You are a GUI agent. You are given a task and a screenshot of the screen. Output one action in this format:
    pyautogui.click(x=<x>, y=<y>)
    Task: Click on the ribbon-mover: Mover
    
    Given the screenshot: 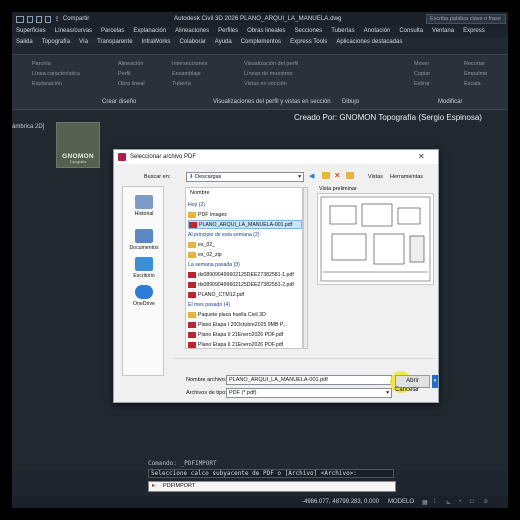 What is the action you would take?
    pyautogui.click(x=421, y=64)
    